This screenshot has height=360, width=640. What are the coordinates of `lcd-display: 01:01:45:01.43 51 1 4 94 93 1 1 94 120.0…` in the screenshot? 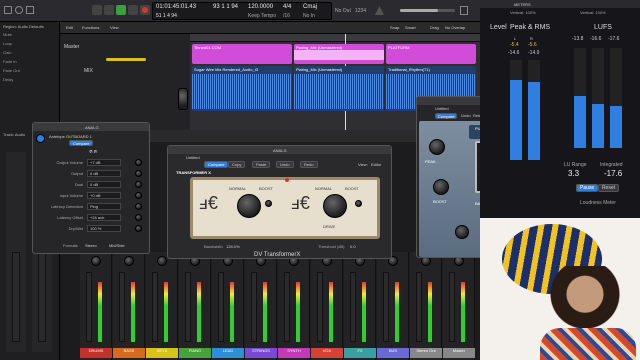 It's located at (242, 11).